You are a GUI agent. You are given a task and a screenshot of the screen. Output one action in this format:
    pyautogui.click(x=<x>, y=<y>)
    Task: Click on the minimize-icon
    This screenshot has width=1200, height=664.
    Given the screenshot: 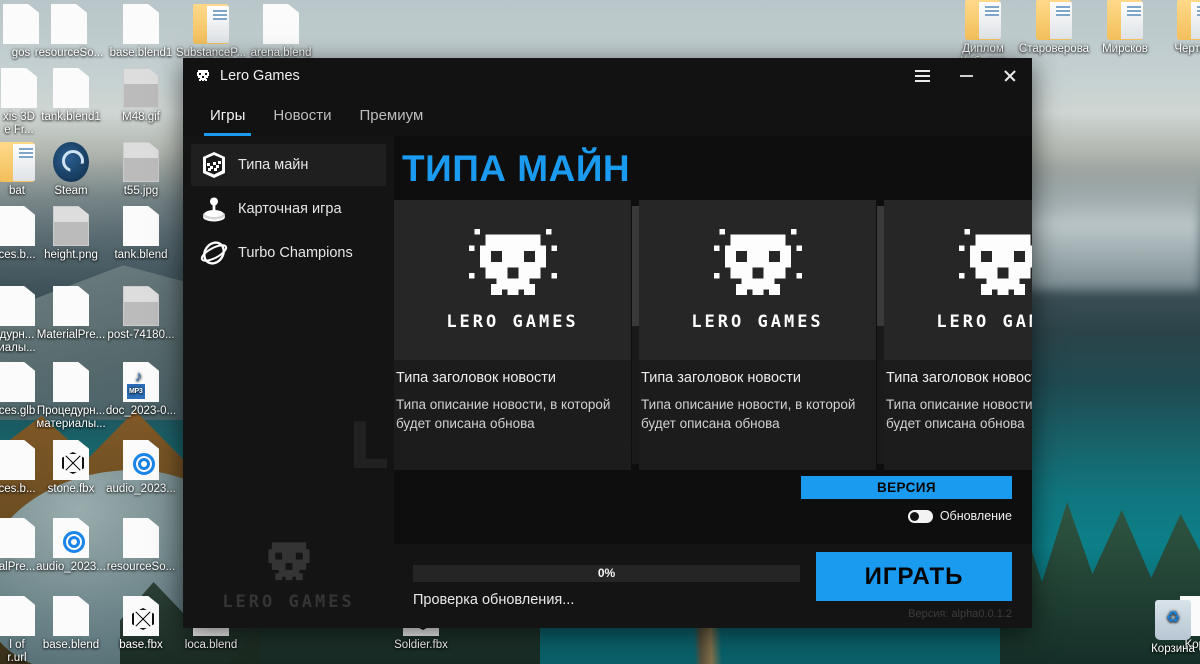 What is the action you would take?
    pyautogui.click(x=966, y=76)
    